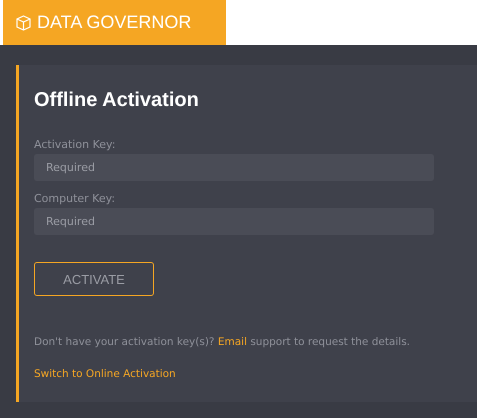 The width and height of the screenshot is (477, 418). I want to click on activate-button: ACTIVATE, so click(94, 279).